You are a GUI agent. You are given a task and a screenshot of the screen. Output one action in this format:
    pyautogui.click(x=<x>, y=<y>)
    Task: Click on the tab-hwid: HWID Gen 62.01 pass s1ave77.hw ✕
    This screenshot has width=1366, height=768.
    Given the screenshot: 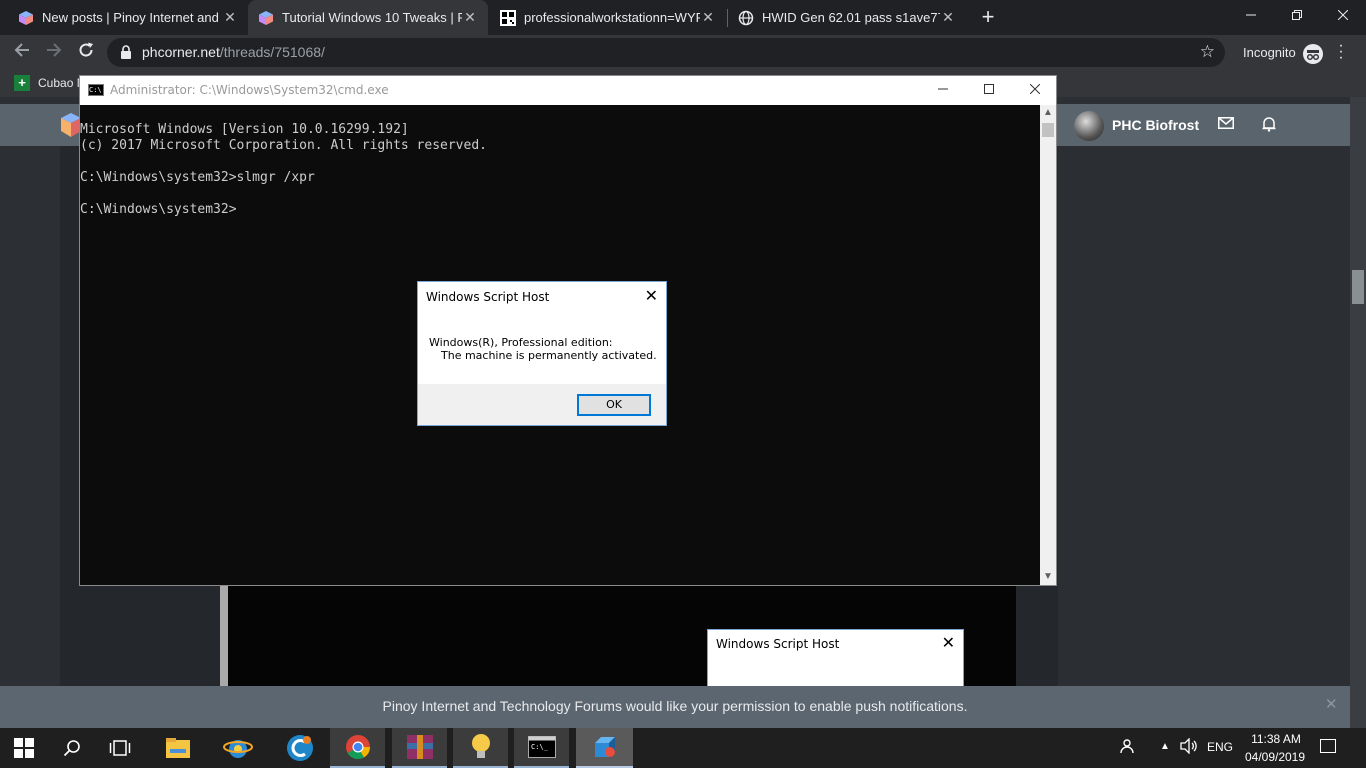 What is the action you would take?
    pyautogui.click(x=847, y=17)
    